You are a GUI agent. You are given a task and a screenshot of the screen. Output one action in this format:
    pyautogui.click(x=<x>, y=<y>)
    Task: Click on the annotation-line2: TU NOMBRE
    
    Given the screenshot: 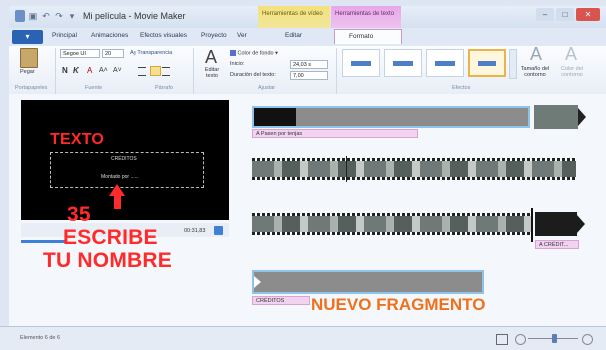 What is the action you would take?
    pyautogui.click(x=107, y=260)
    